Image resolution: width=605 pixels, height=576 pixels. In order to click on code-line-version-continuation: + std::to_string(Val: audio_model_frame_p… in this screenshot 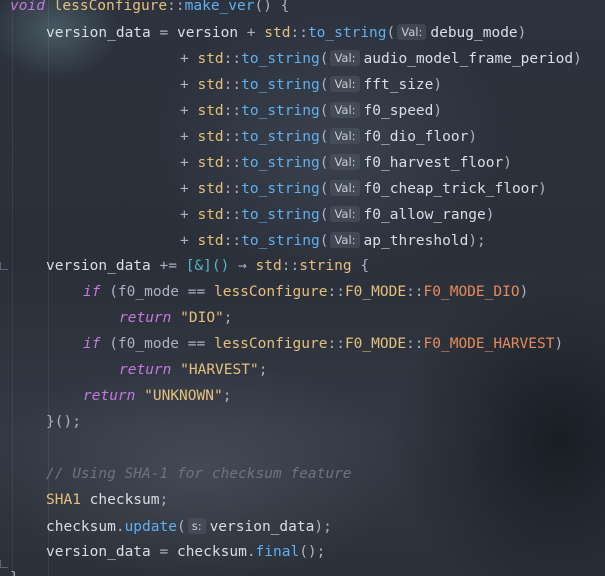, I will do `click(381, 58)`.